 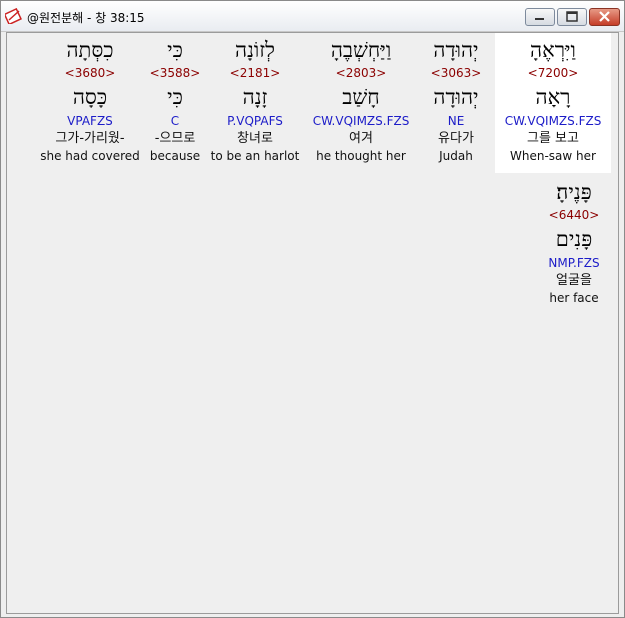 I want to click on hebrew-lemma: חָשַׁב, so click(x=361, y=97).